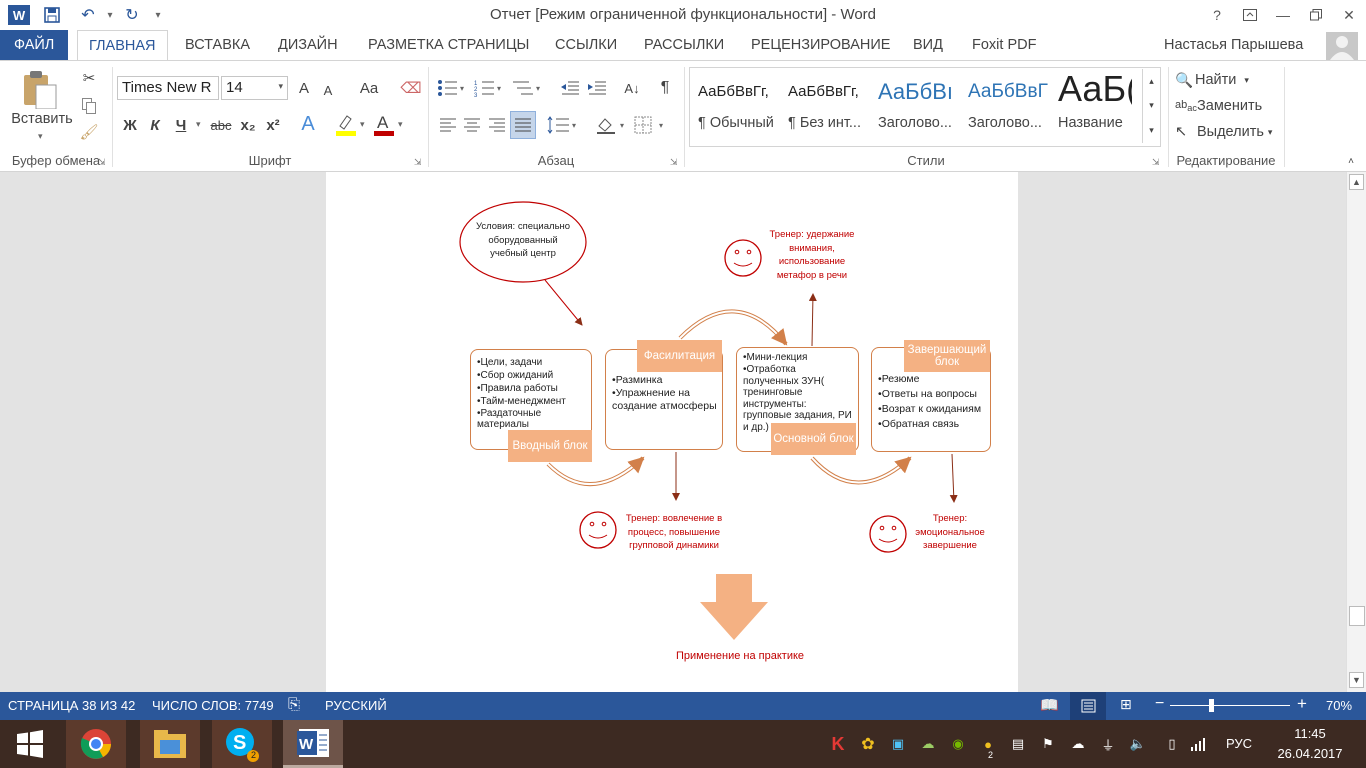 This screenshot has width=1366, height=768. I want to click on zoom-slider-thumb, so click(1211, 705).